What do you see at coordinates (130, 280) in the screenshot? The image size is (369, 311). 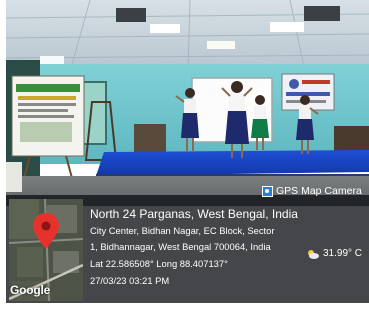 I see `datetime: 27/03/23 03:21 PM` at bounding box center [130, 280].